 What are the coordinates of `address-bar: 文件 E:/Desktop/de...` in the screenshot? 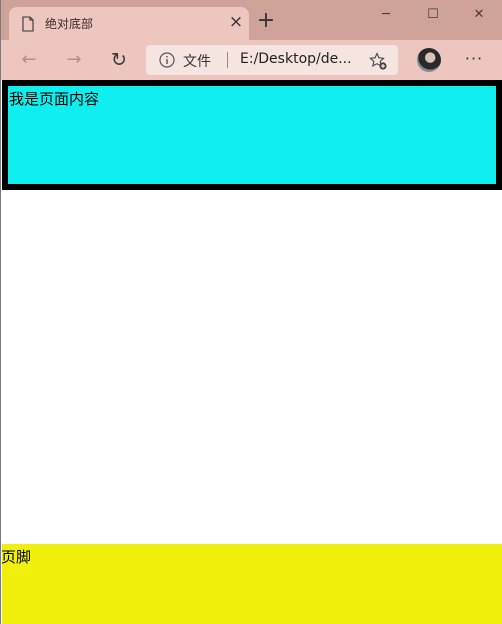 It's located at (272, 60).